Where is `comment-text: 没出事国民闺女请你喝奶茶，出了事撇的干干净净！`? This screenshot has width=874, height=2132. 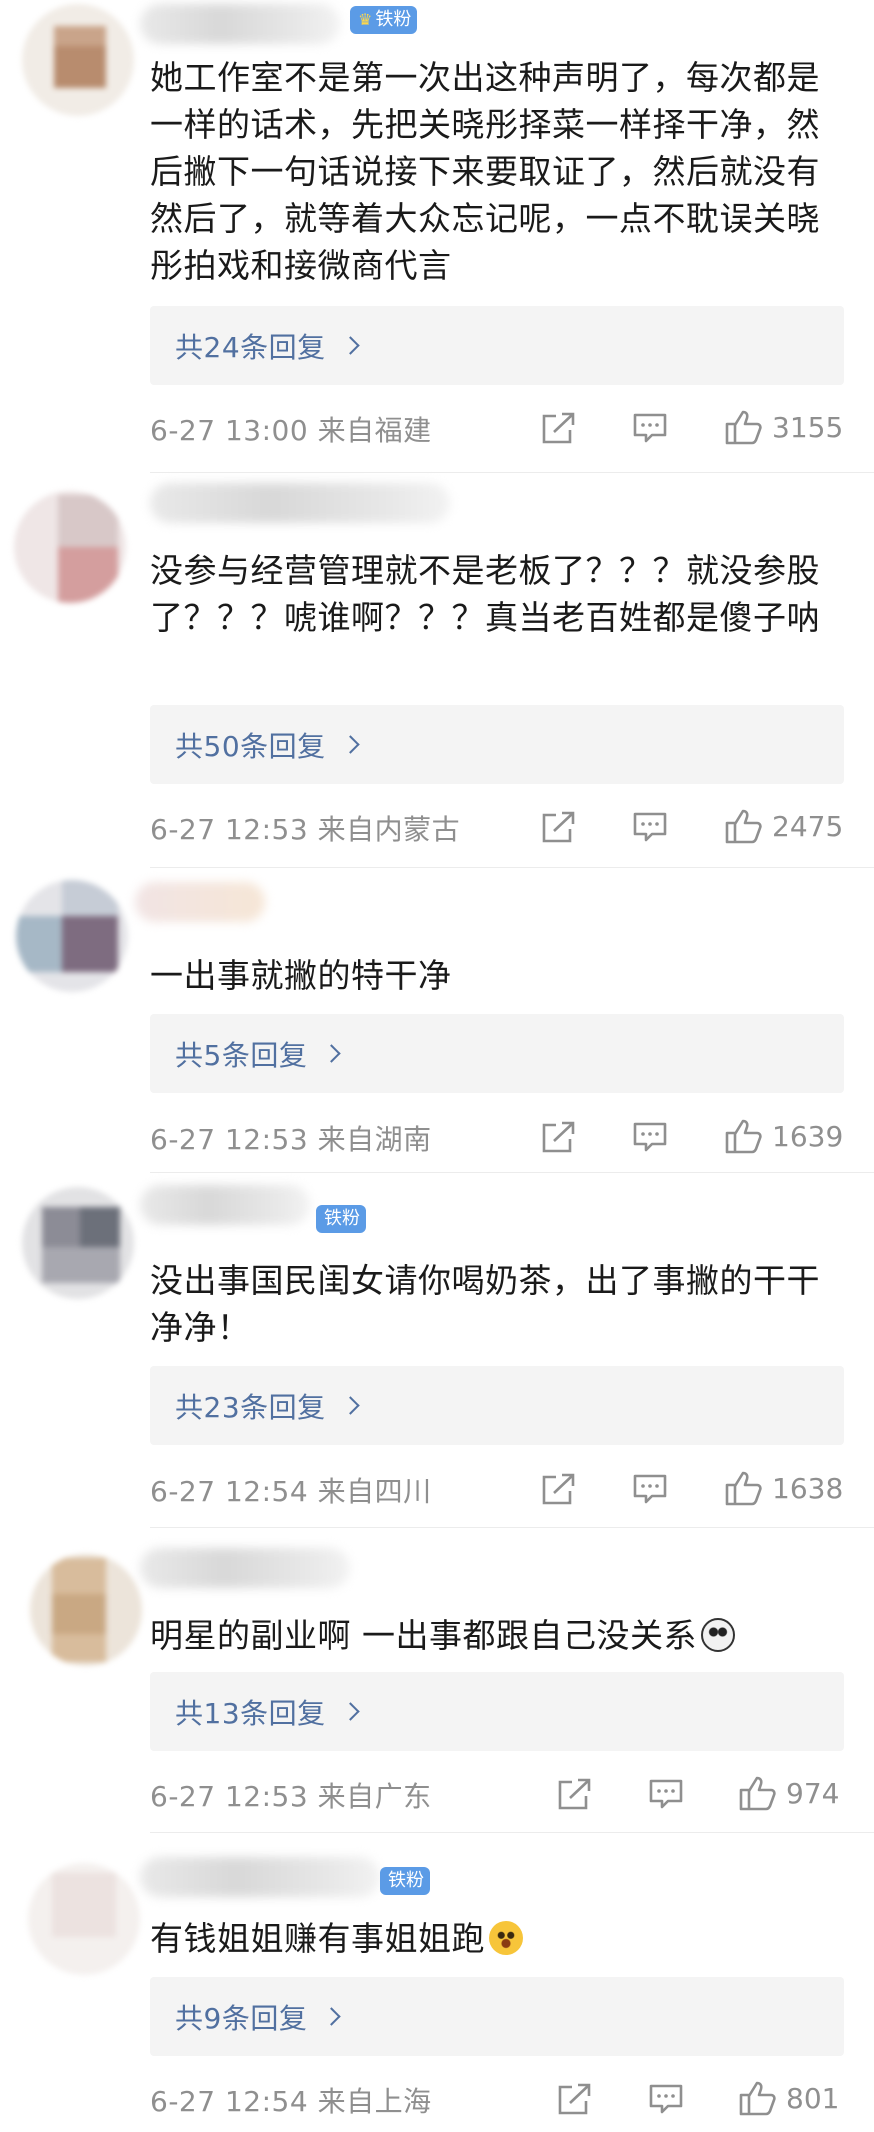
comment-text: 没出事国民闺女请你喝奶茶，出了事撇的干干净净！ is located at coordinates (485, 1304).